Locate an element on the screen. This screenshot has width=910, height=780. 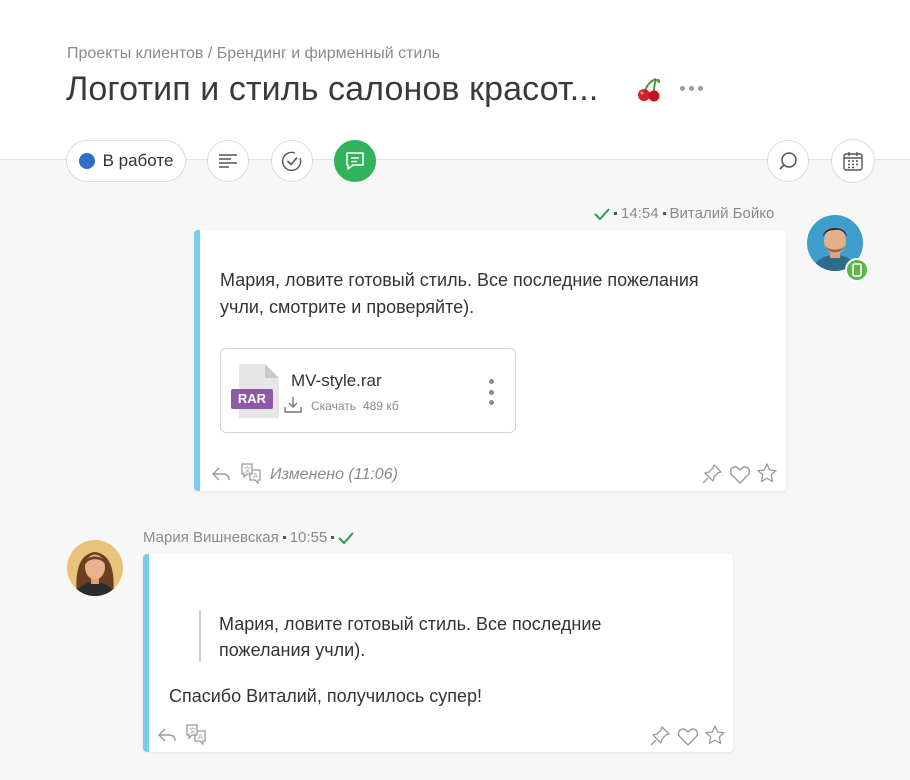
description-button is located at coordinates (228, 161).